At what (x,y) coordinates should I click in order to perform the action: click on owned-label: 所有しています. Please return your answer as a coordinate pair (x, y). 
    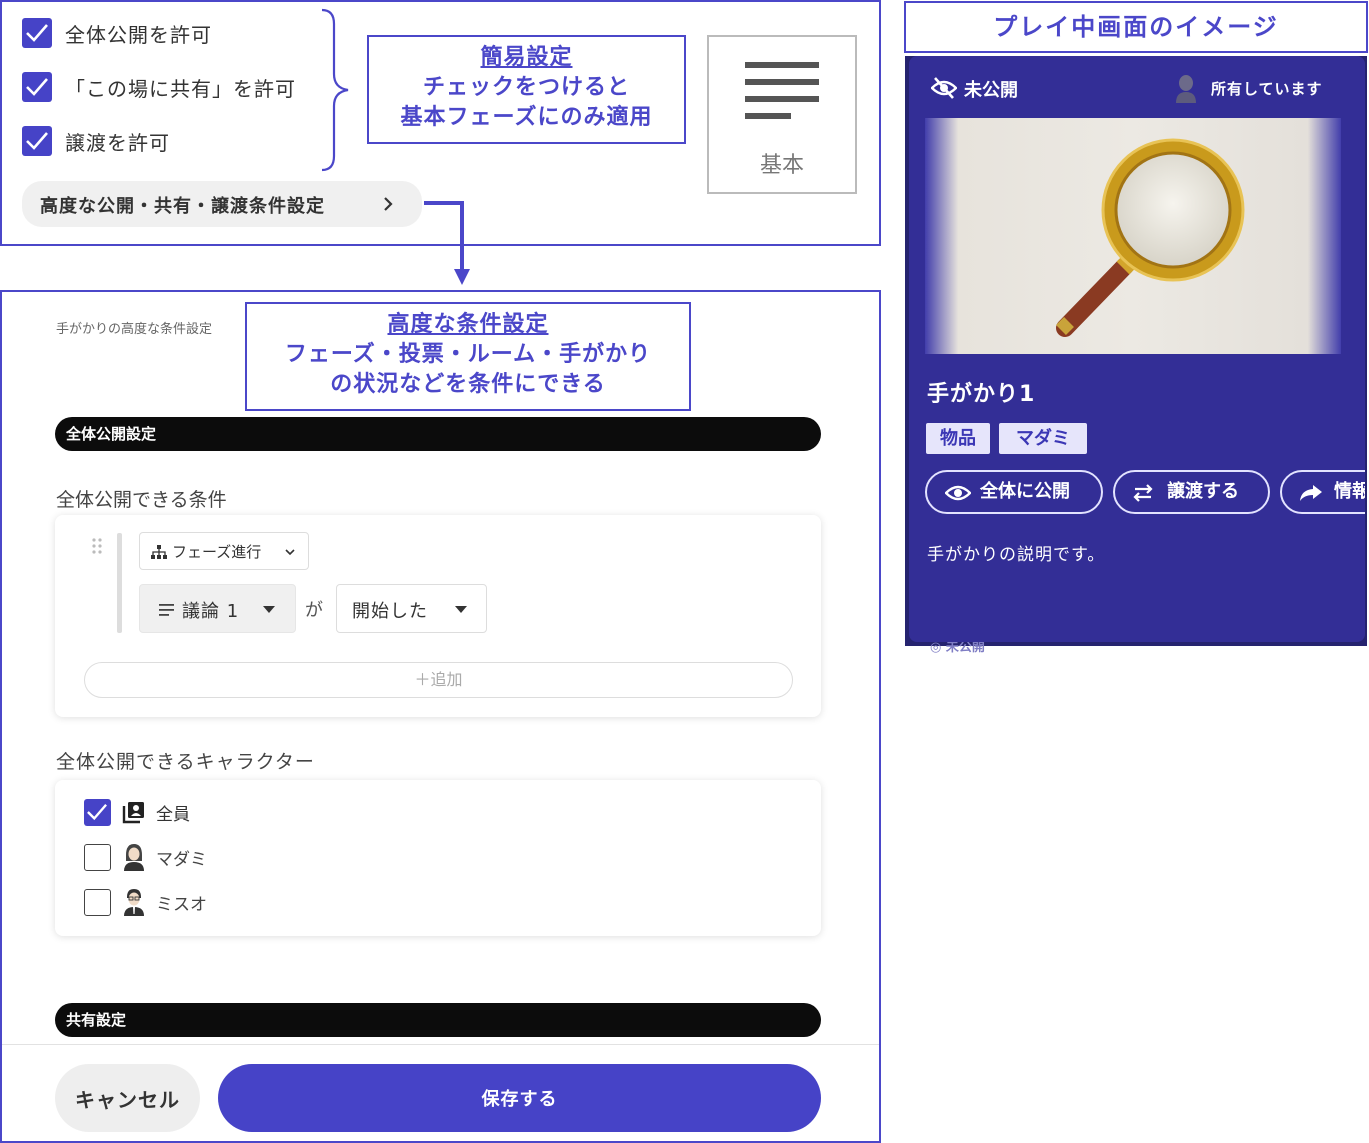
    Looking at the image, I should click on (1267, 89).